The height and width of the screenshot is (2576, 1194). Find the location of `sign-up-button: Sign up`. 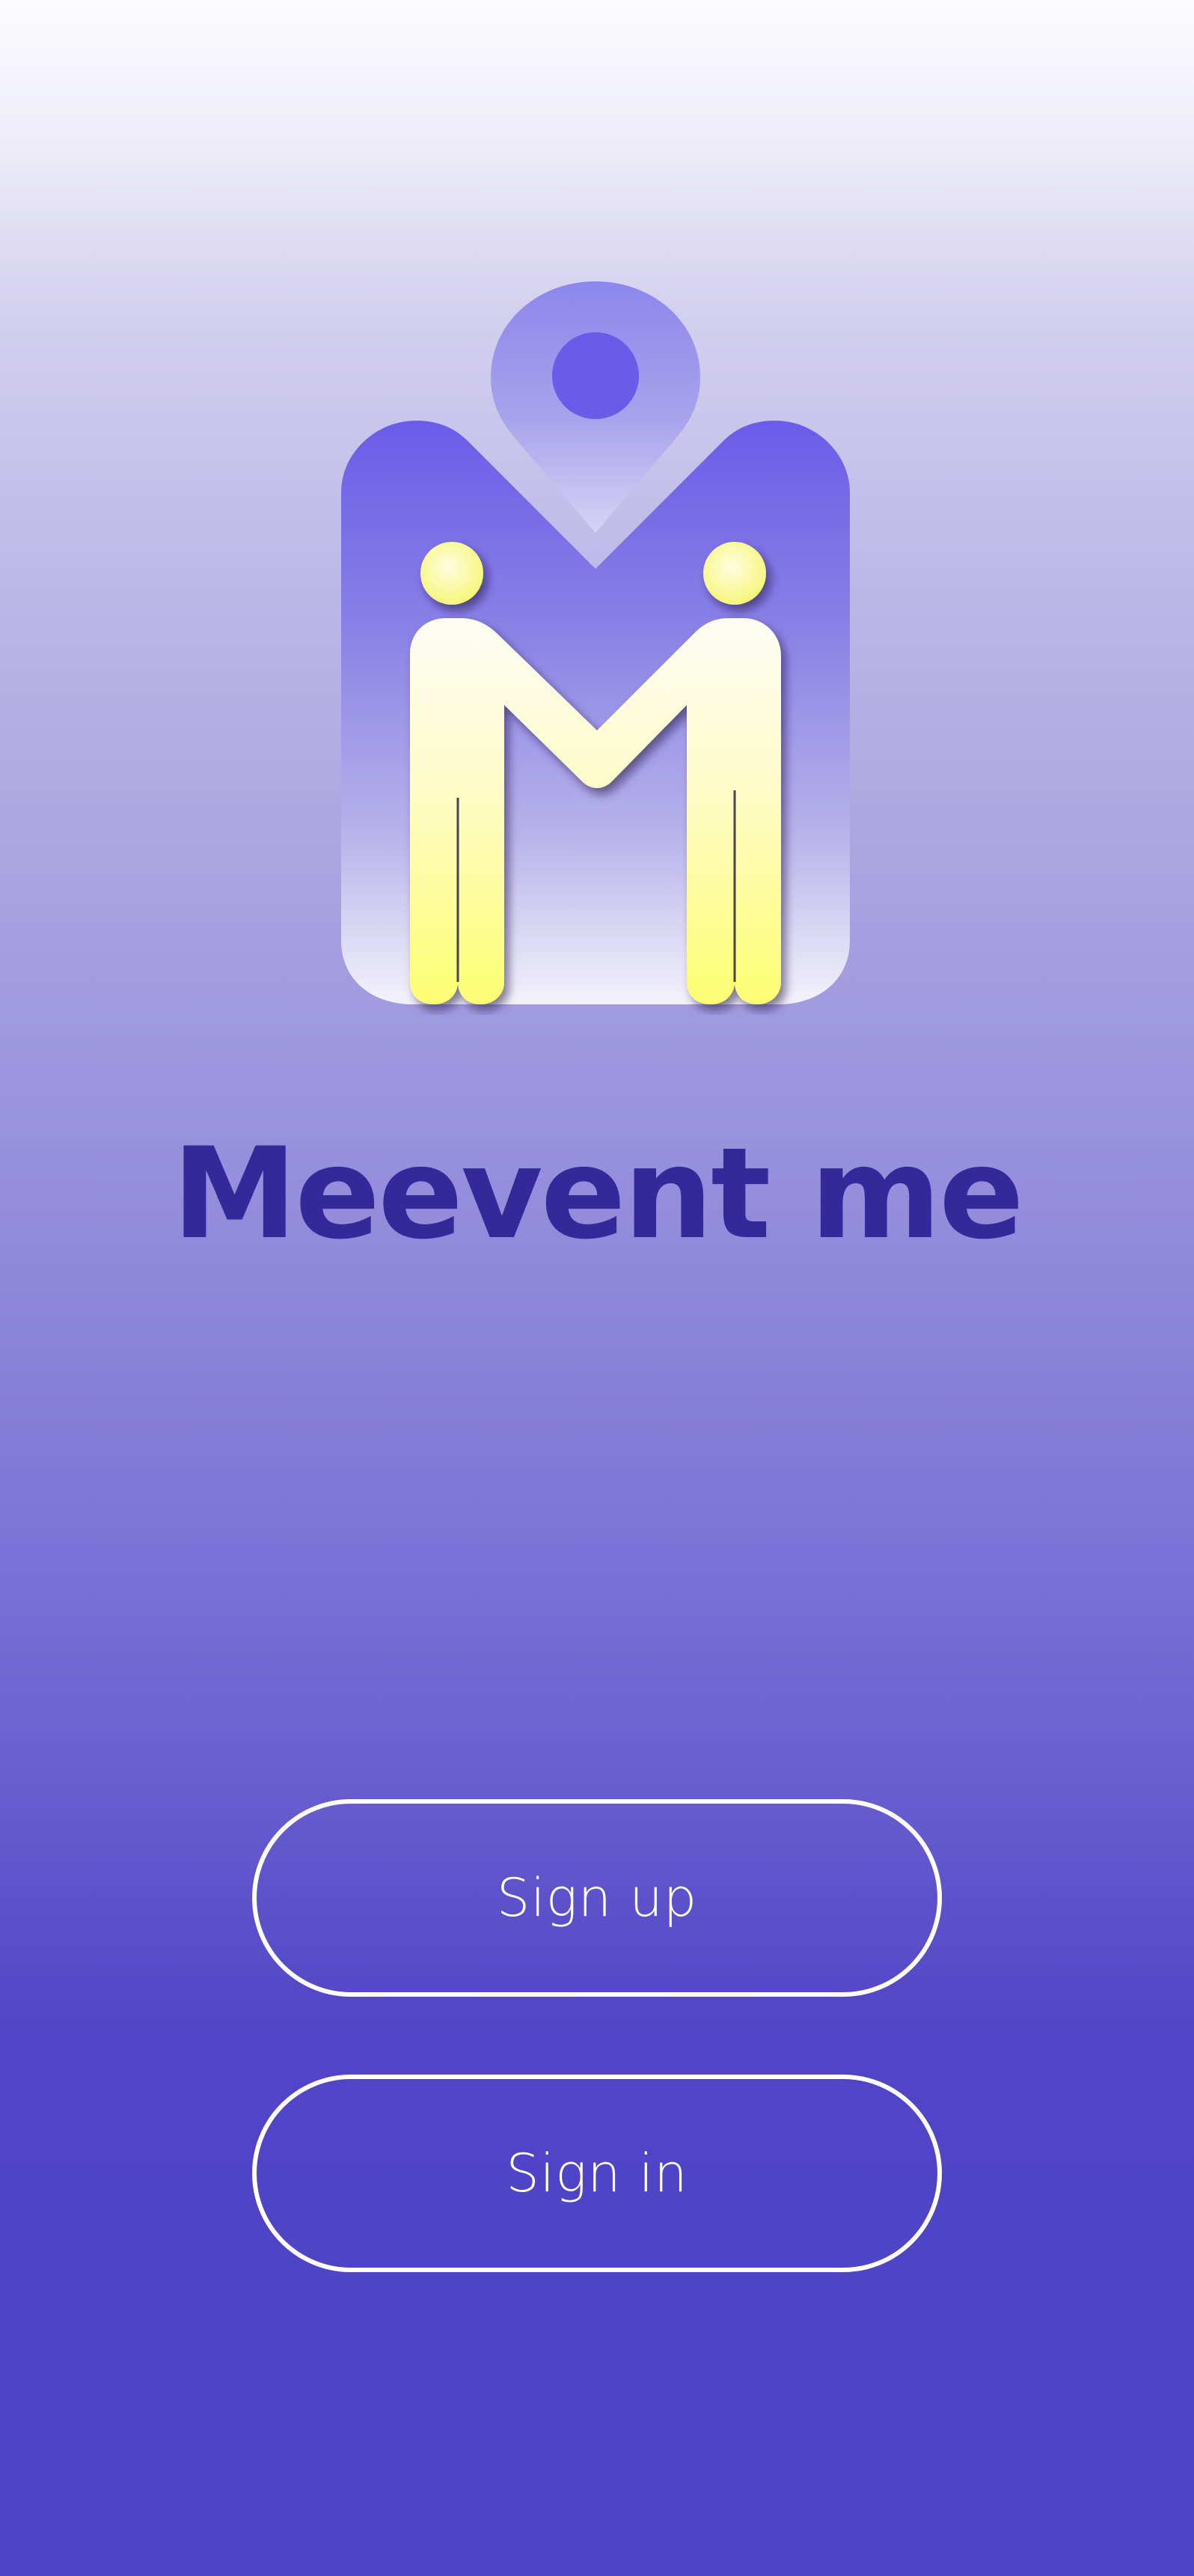

sign-up-button: Sign up is located at coordinates (597, 1898).